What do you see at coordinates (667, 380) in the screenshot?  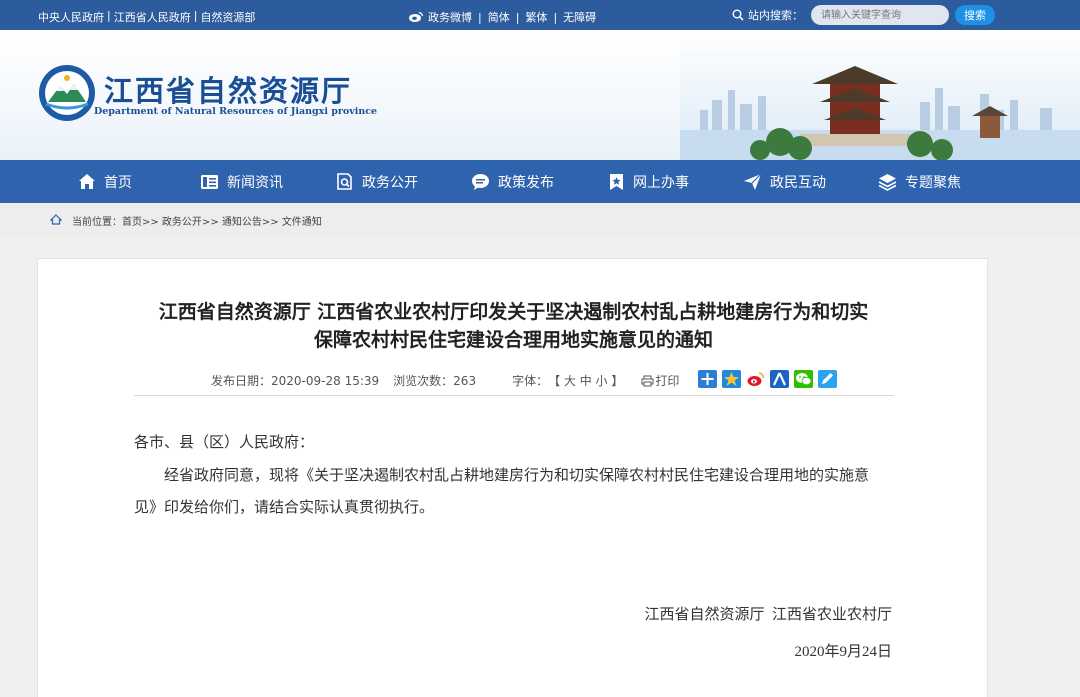 I see `print-button: 打印` at bounding box center [667, 380].